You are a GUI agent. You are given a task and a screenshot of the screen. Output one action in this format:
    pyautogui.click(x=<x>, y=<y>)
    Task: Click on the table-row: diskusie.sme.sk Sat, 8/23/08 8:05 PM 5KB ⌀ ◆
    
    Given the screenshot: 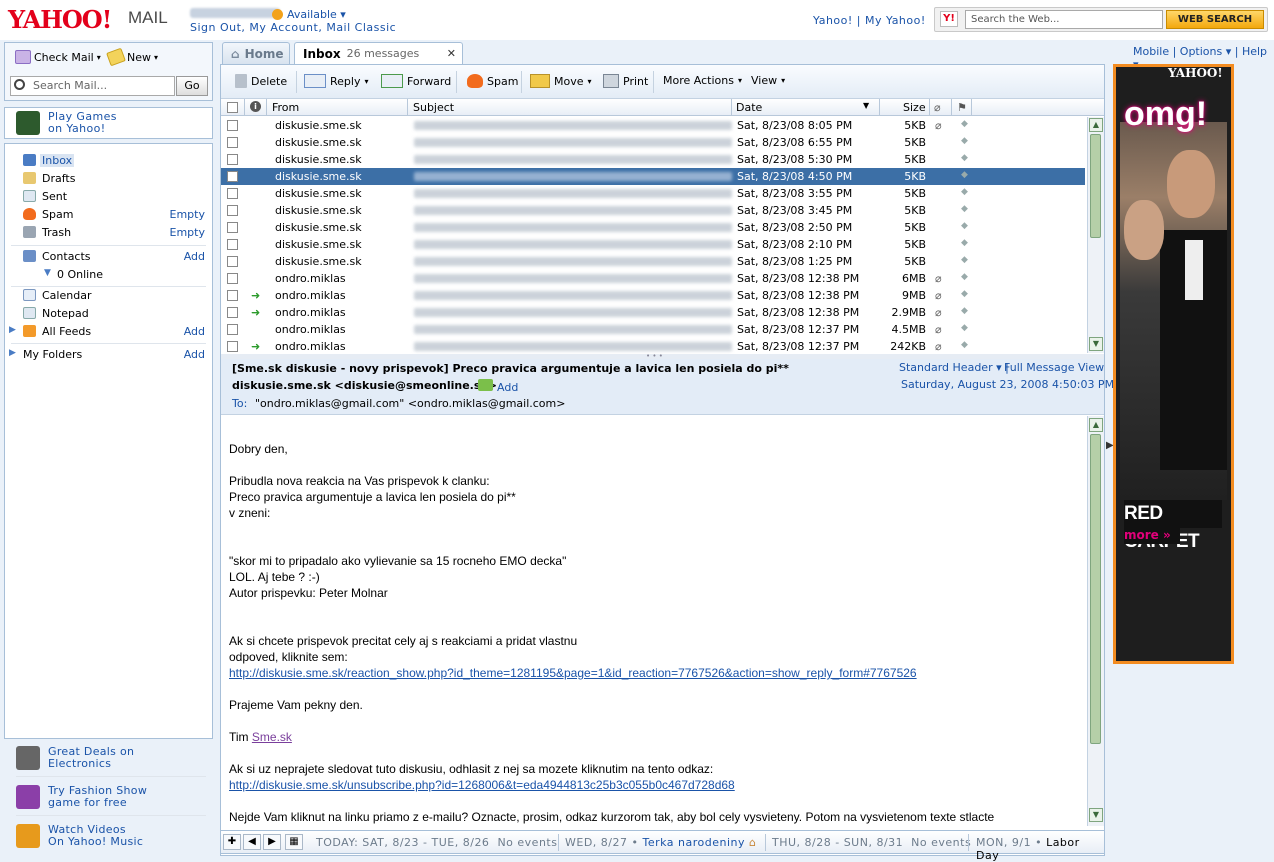 What is the action you would take?
    pyautogui.click(x=653, y=125)
    